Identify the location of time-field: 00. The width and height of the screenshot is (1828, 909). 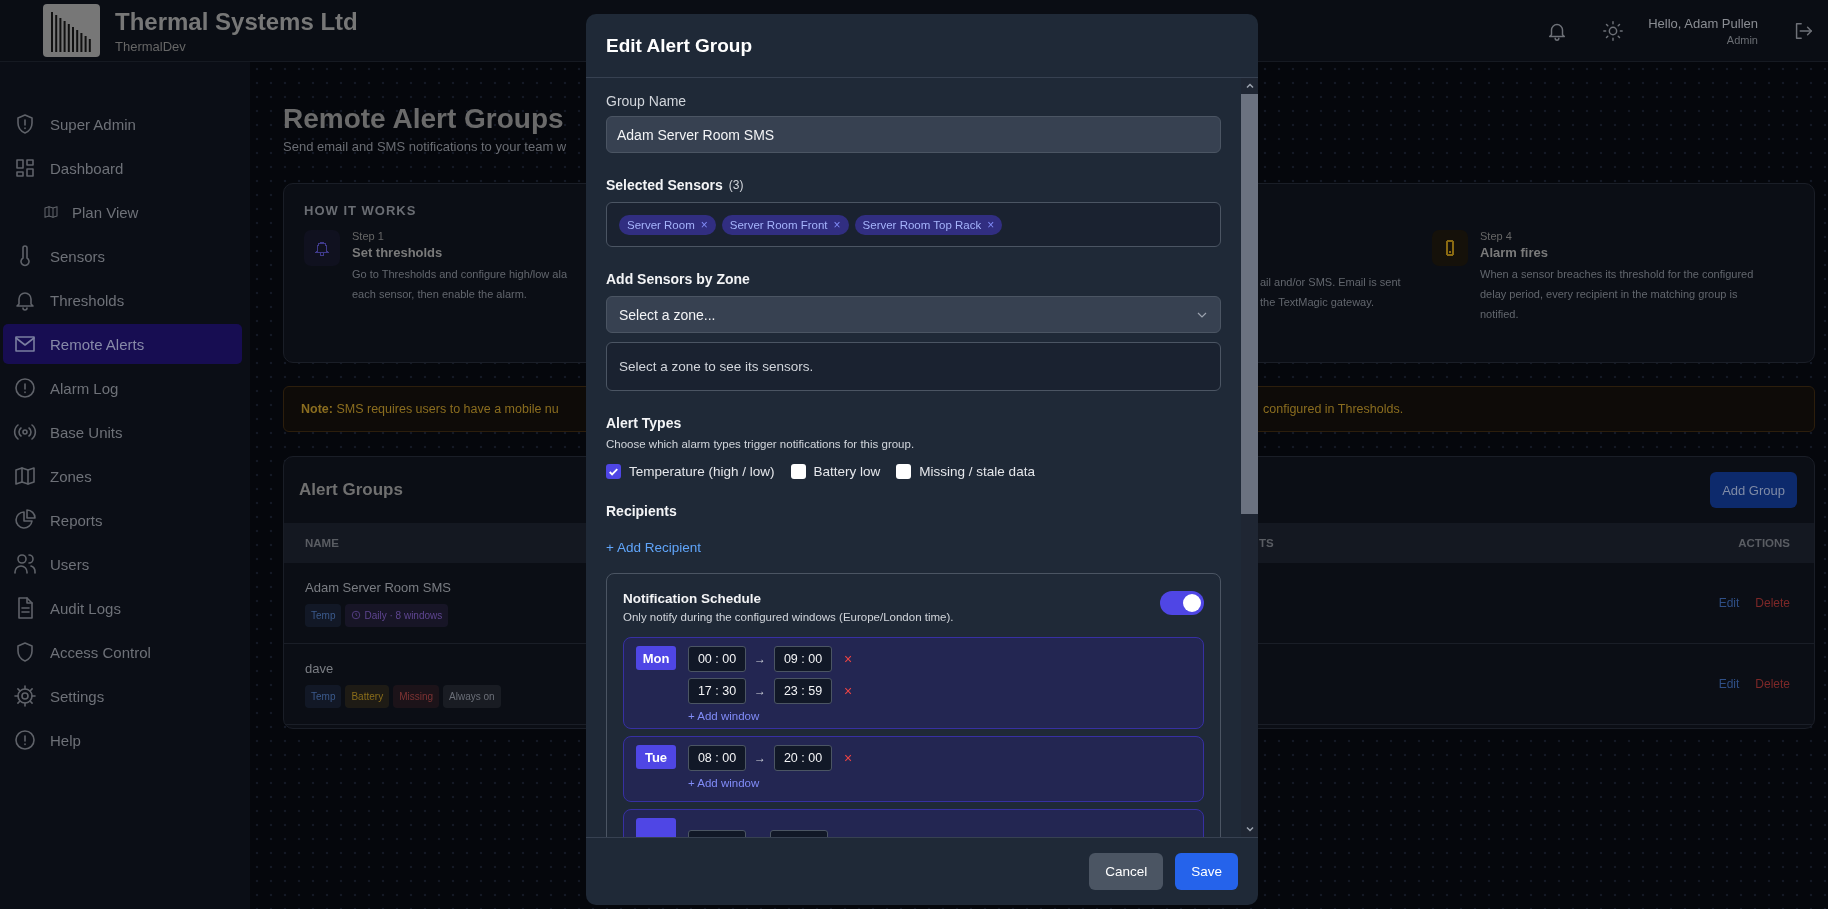
(717, 659).